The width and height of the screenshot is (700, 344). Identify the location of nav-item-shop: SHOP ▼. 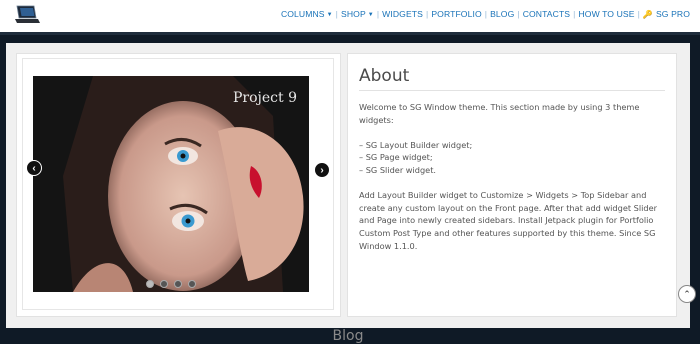
(357, 14).